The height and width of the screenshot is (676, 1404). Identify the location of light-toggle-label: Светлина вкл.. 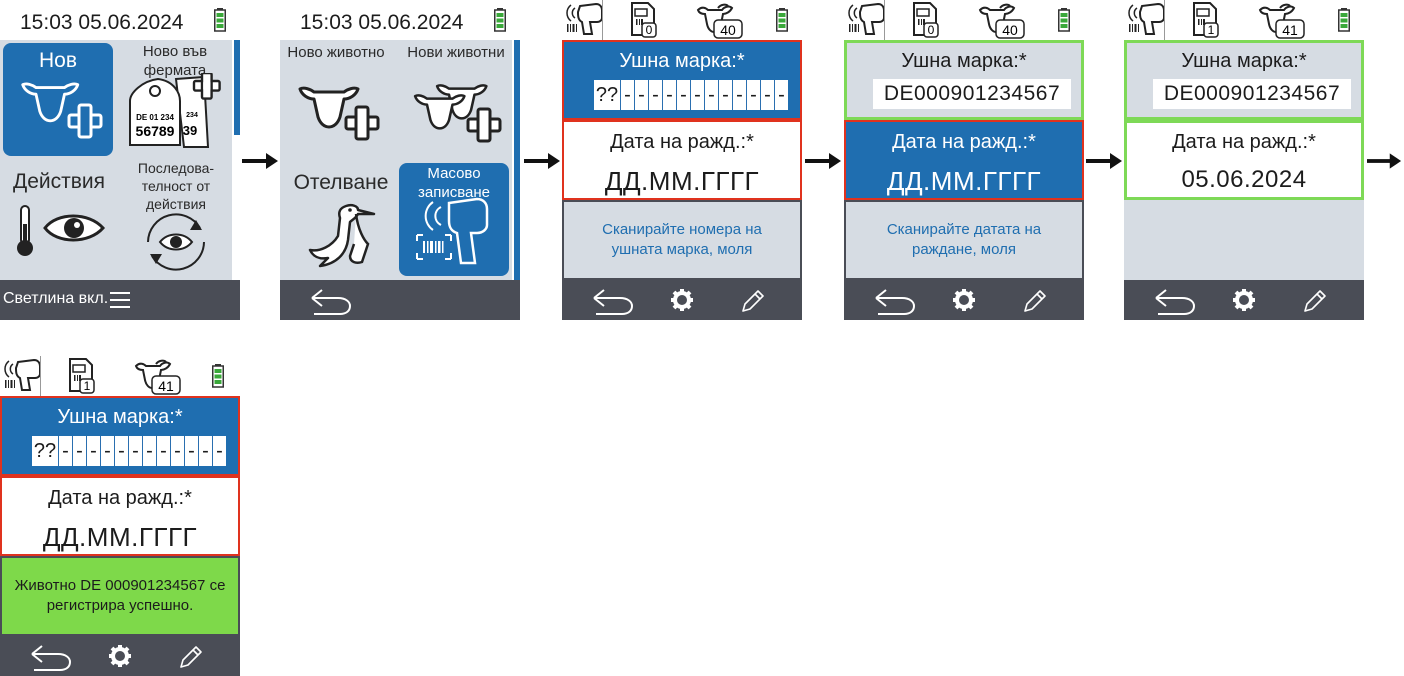
(55, 299).